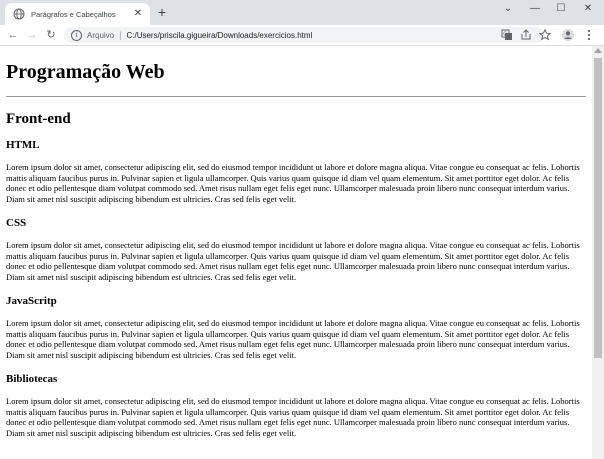 This screenshot has width=604, height=459. Describe the element at coordinates (296, 96) in the screenshot. I see `divider` at that location.